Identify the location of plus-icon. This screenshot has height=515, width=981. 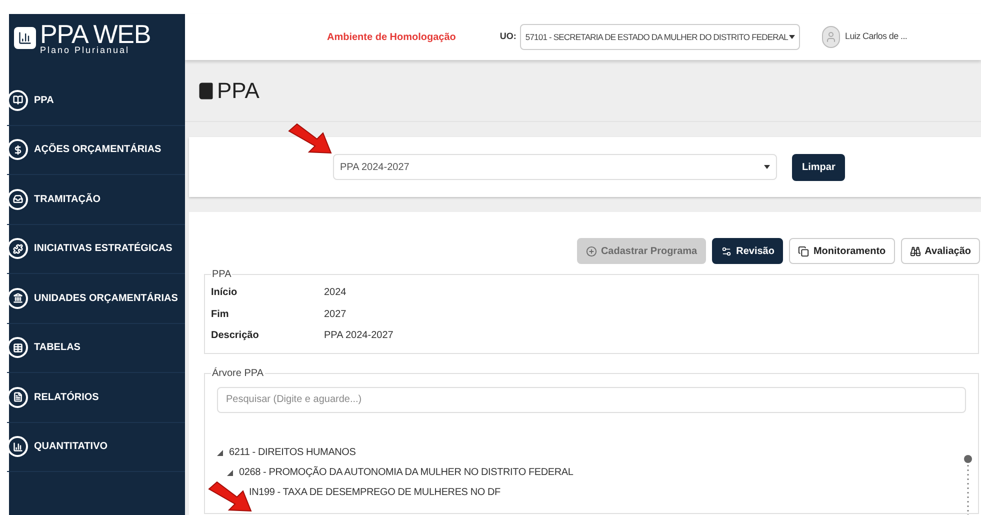
(591, 251).